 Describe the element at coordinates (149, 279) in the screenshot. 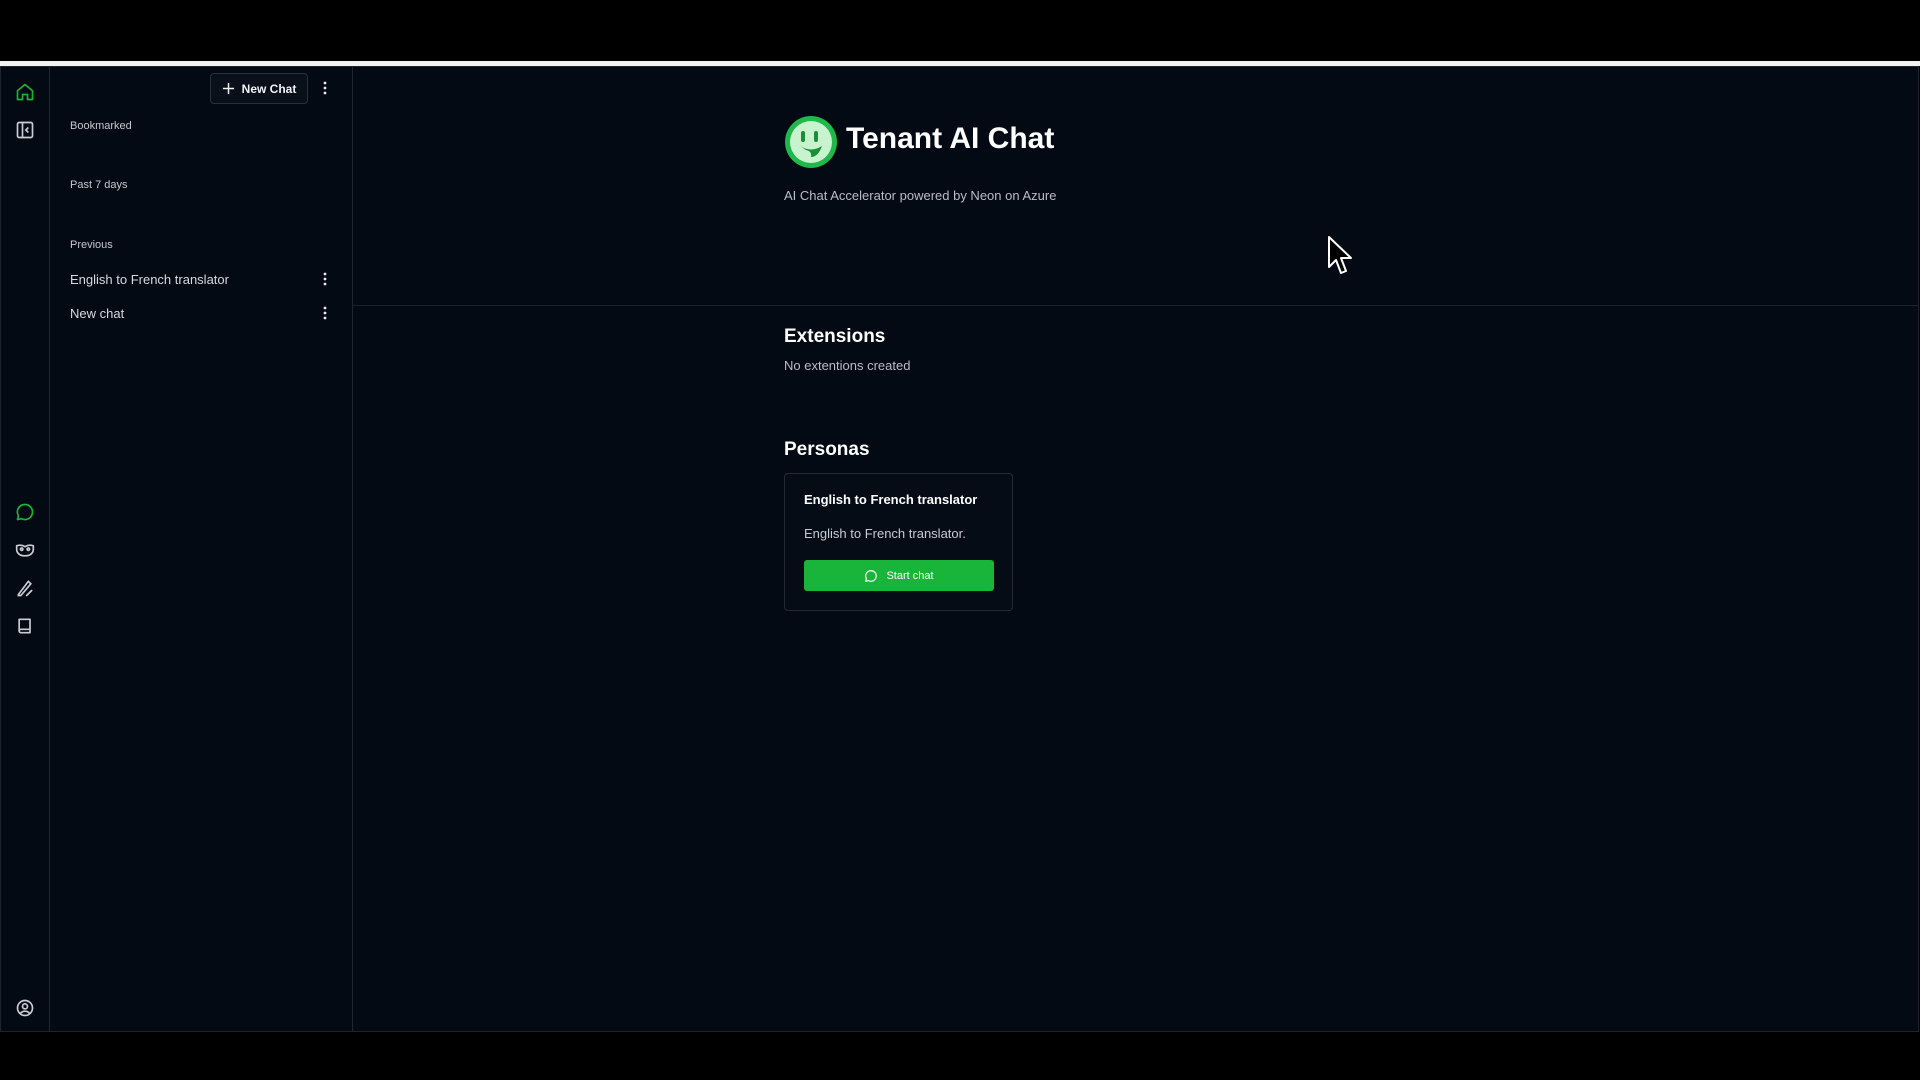

I see `chat-item-label: English to French translator` at that location.